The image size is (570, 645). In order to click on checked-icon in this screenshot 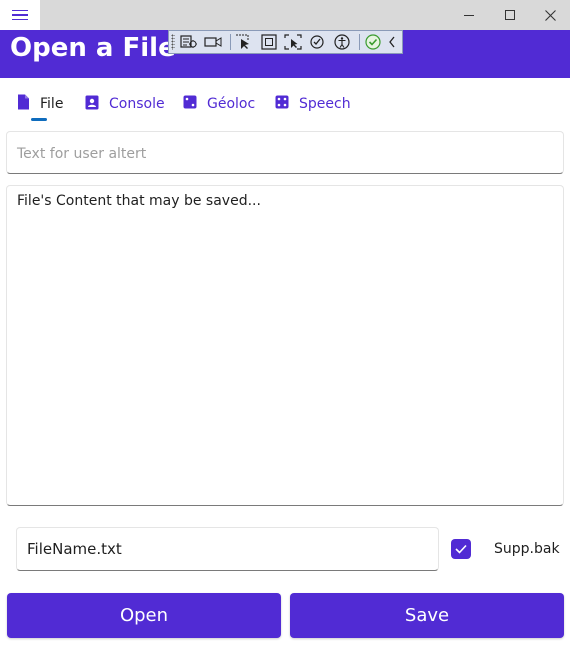, I will do `click(373, 42)`.